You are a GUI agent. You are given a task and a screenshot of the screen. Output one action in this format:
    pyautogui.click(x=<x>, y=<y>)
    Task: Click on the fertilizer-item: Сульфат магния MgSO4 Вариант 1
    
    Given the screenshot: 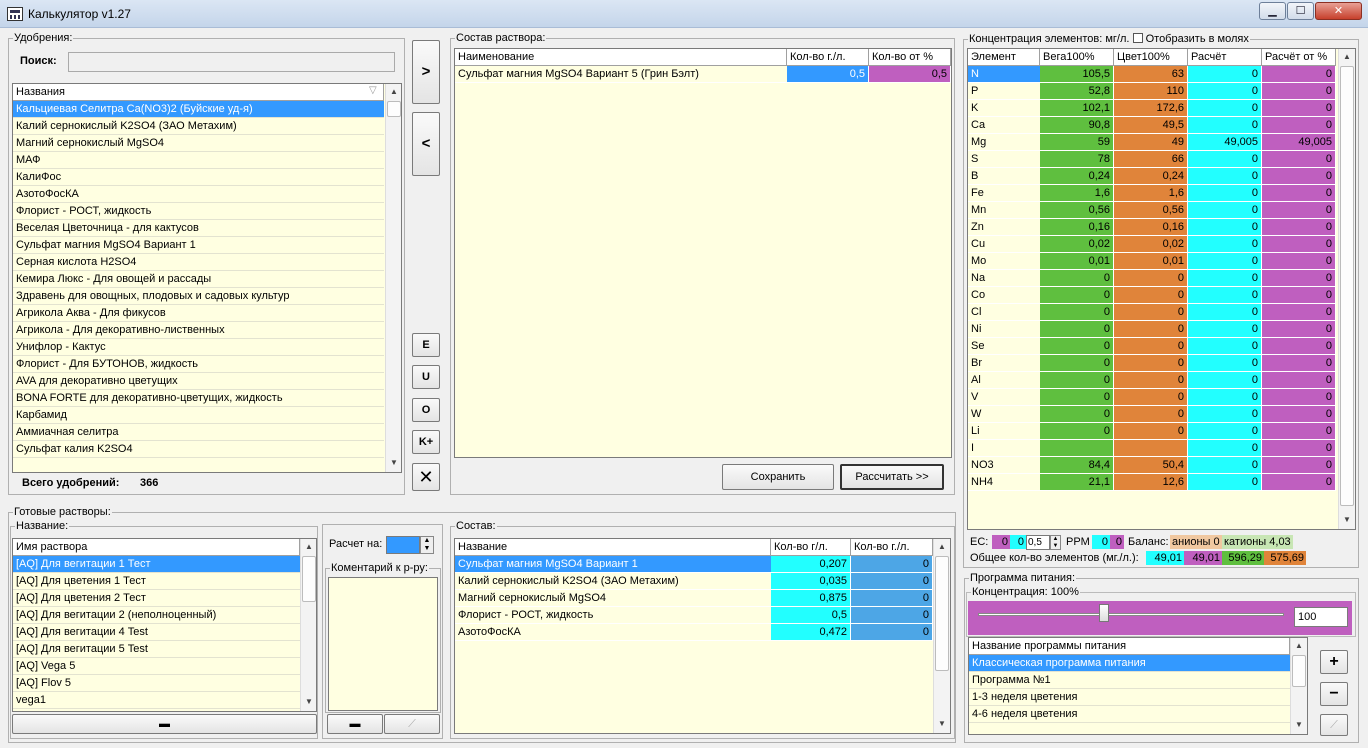 What is the action you would take?
    pyautogui.click(x=198, y=245)
    